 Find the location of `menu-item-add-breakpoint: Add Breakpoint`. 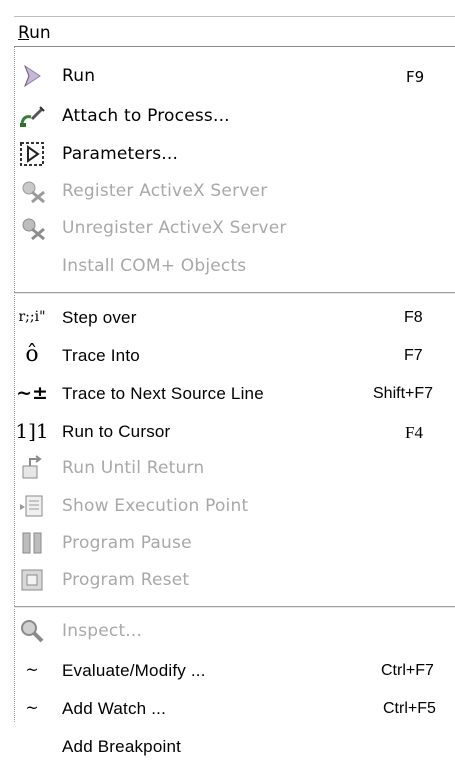

menu-item-add-breakpoint: Add Breakpoint is located at coordinates (227, 746).